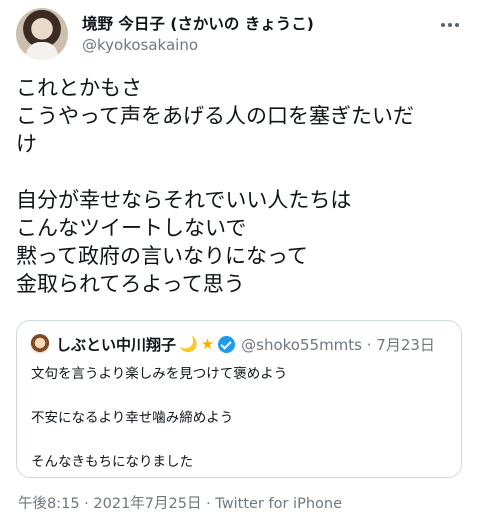 The width and height of the screenshot is (480, 517). What do you see at coordinates (198, 23) in the screenshot?
I see `author-name: 境野 今日子 (さかいの きょうこ)` at bounding box center [198, 23].